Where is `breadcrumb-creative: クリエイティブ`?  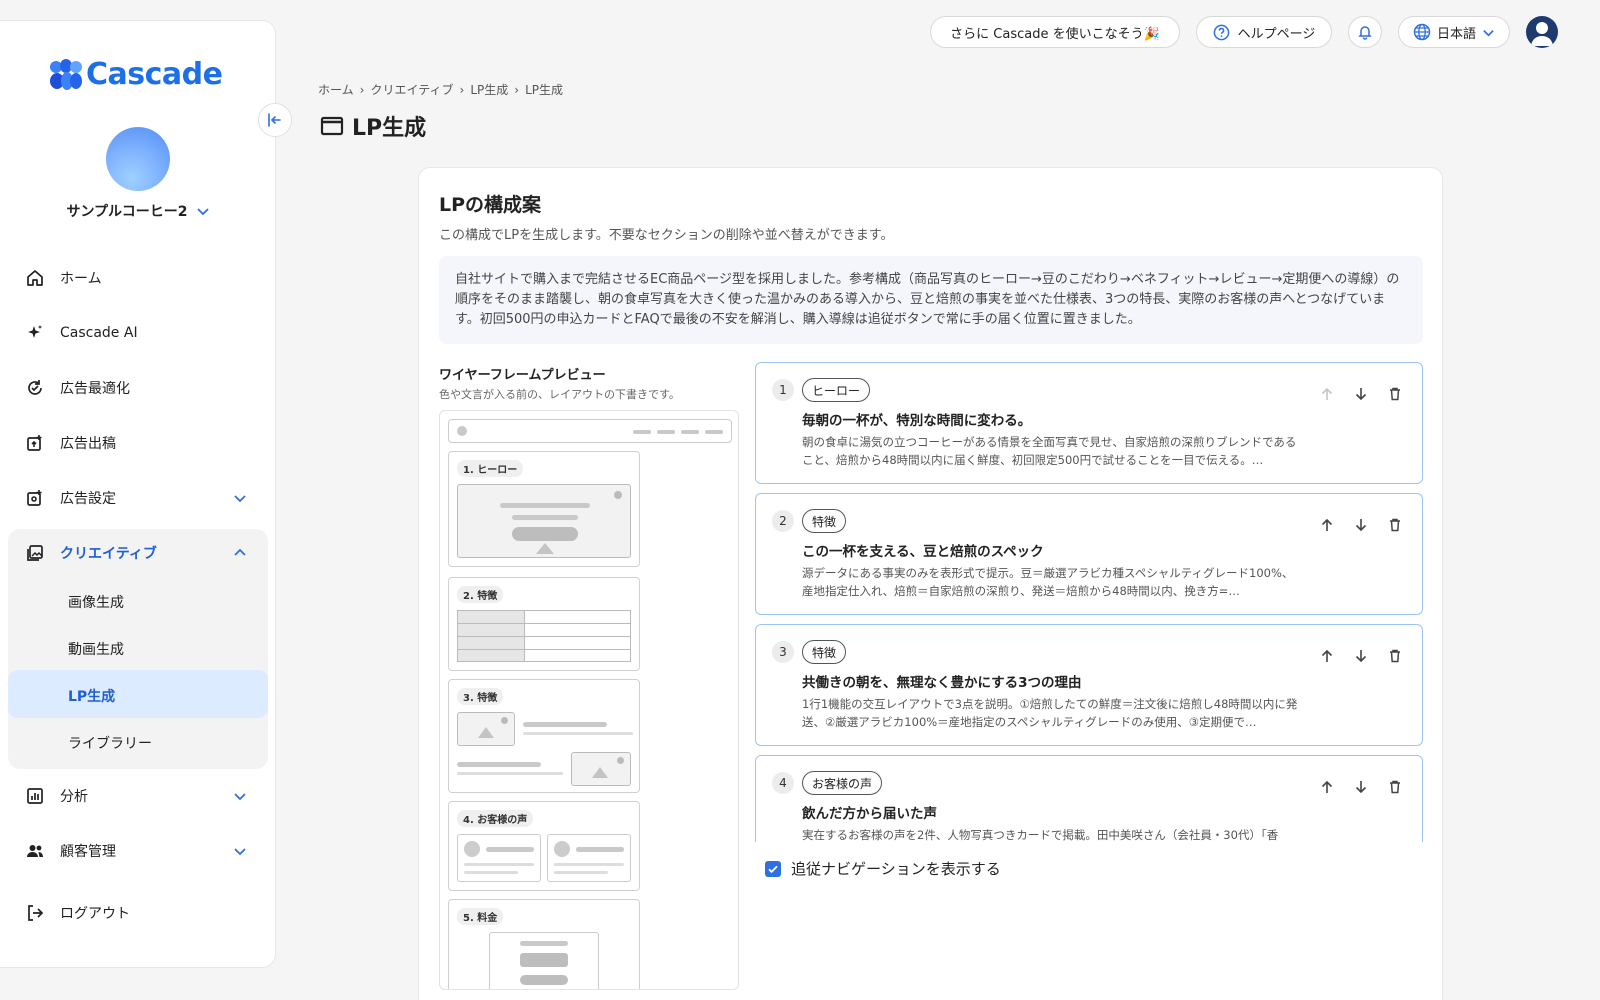 breadcrumb-creative: クリエイティブ is located at coordinates (411, 89).